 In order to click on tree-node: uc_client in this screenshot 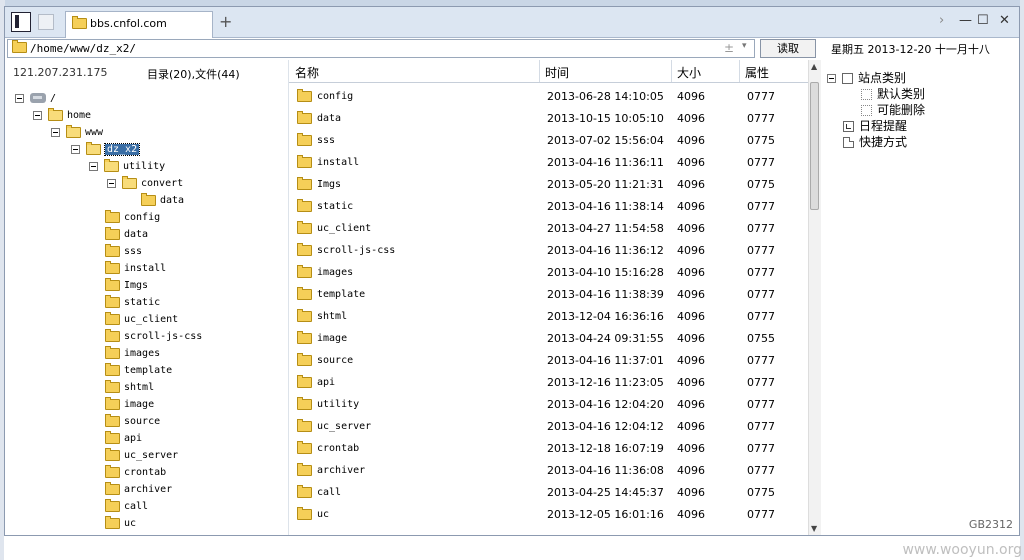, I will do `click(141, 319)`.